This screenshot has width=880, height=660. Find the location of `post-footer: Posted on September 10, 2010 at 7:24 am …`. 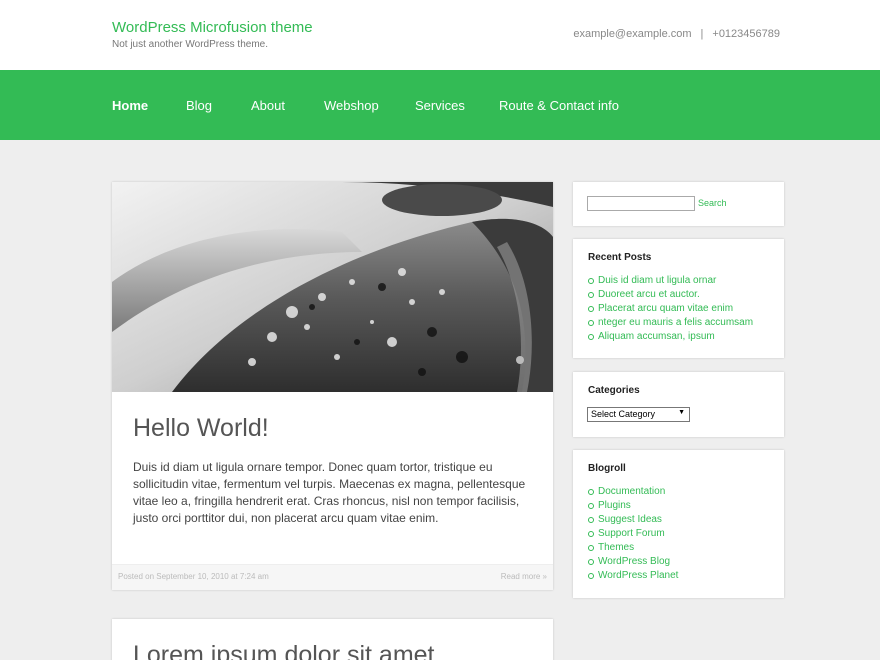

post-footer: Posted on September 10, 2010 at 7:24 am … is located at coordinates (332, 577).